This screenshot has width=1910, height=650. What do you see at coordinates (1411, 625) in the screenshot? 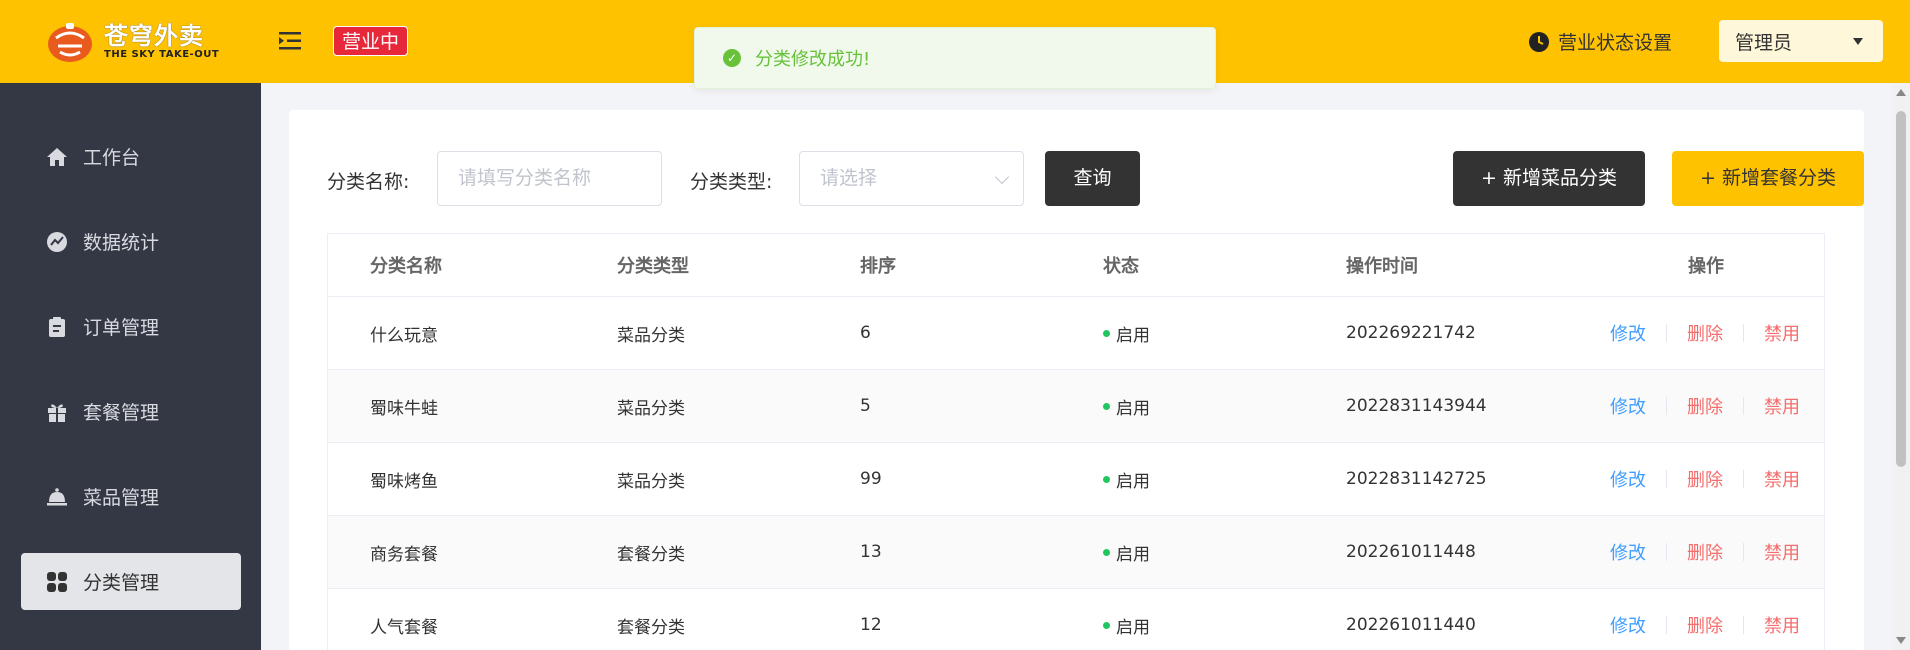
I see `row-time: 202261011440` at bounding box center [1411, 625].